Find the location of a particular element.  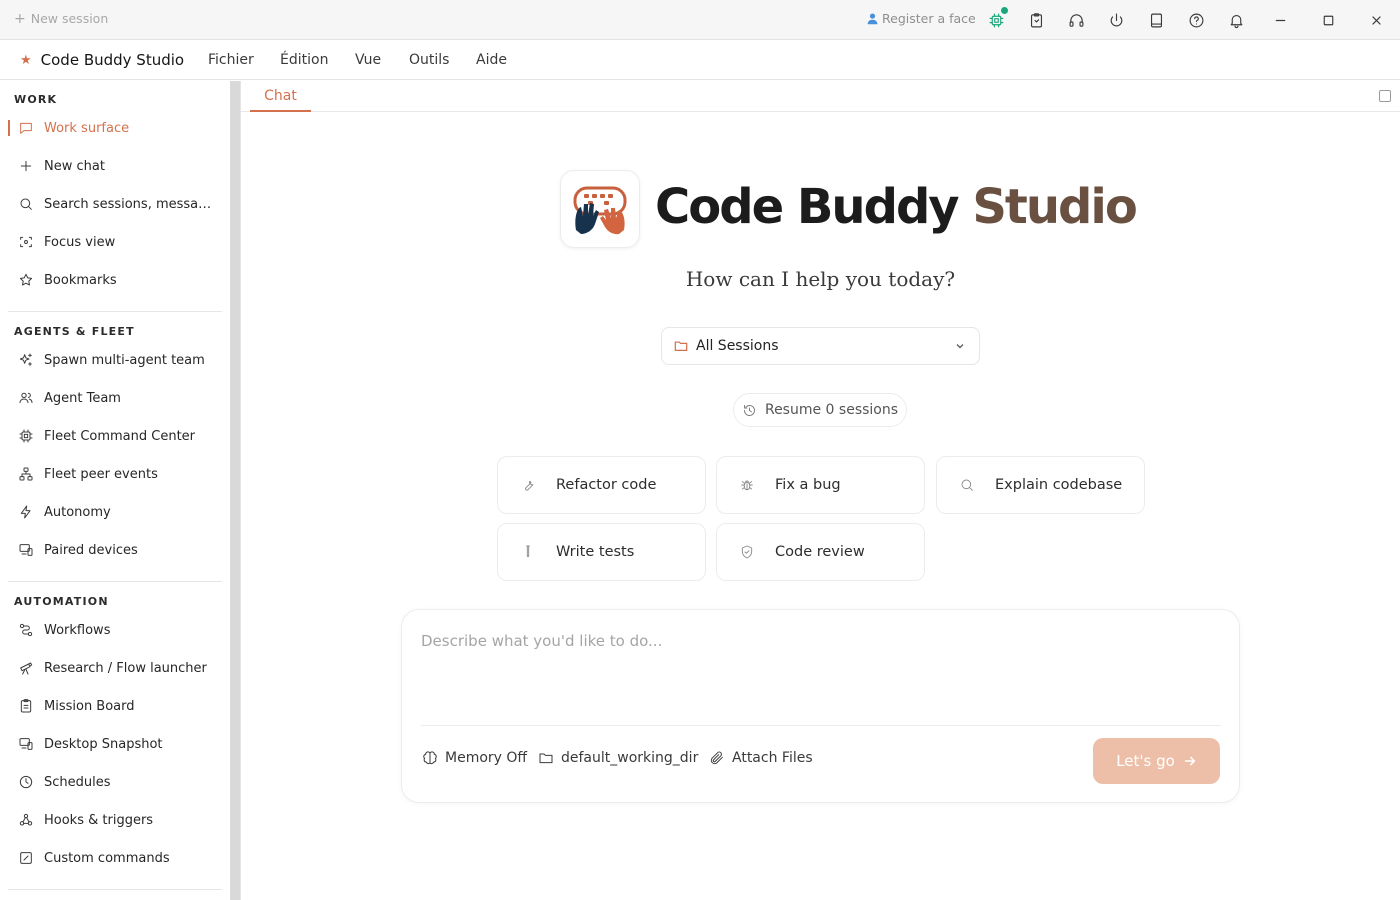

chat-bubble-icon is located at coordinates (26, 128).